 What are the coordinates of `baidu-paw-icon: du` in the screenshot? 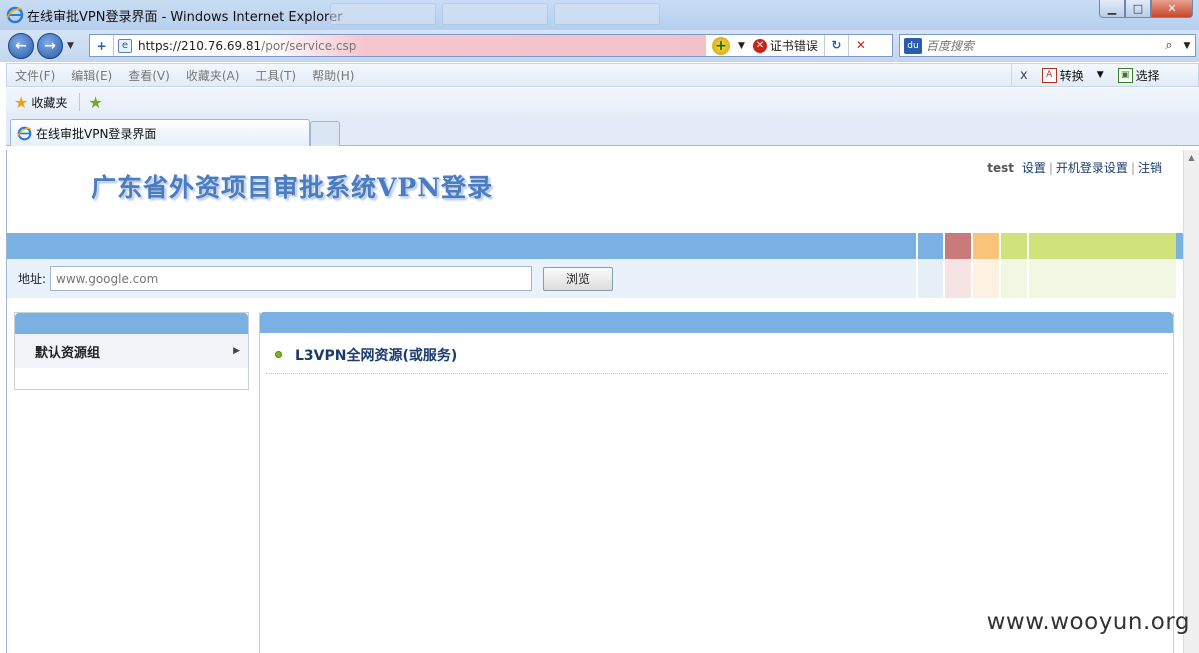 It's located at (913, 45).